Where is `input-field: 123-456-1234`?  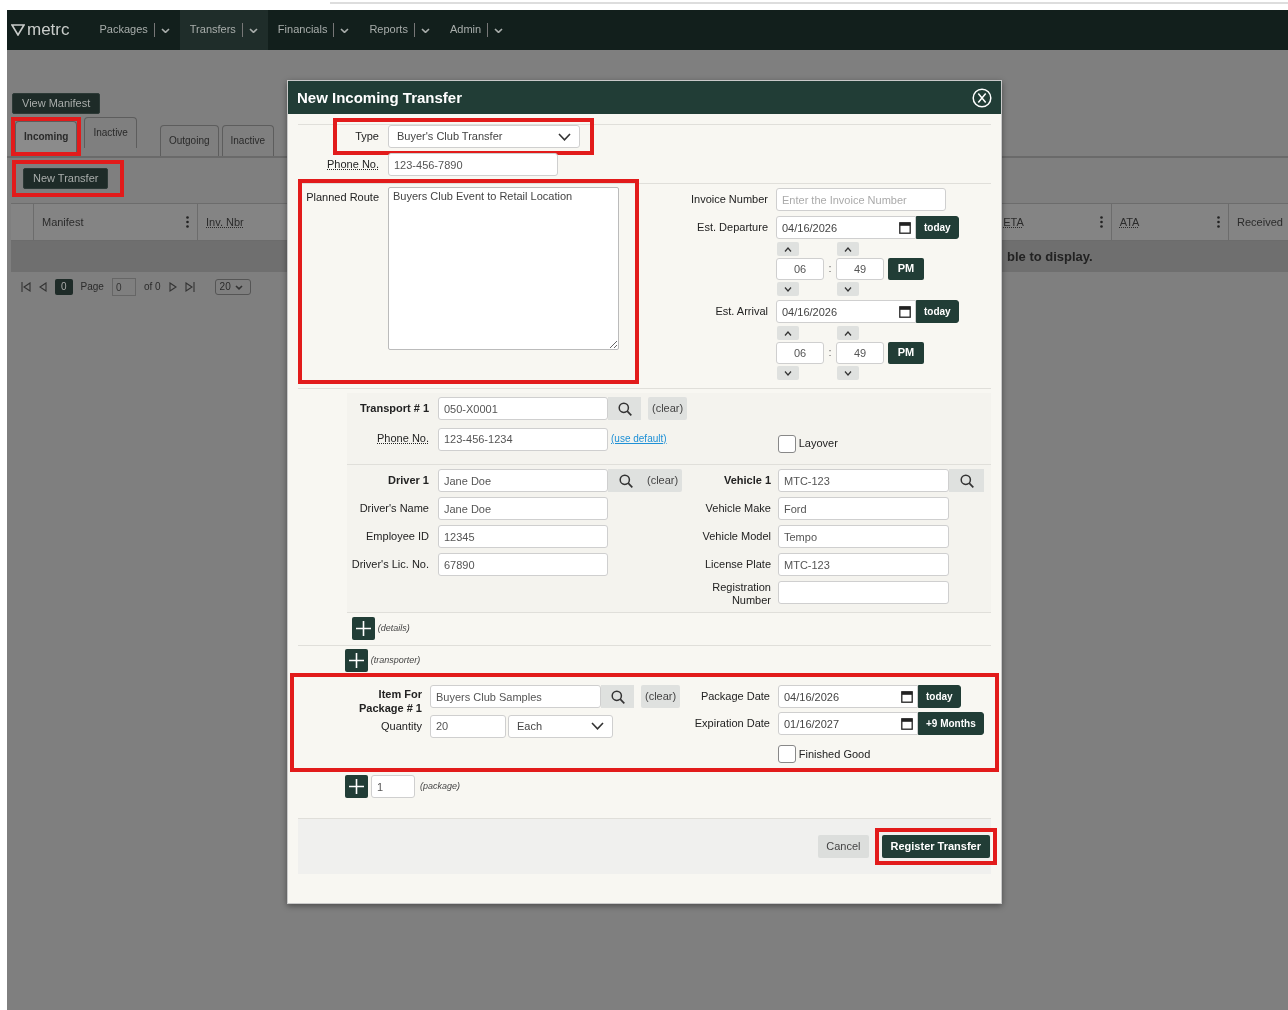 input-field: 123-456-1234 is located at coordinates (523, 439).